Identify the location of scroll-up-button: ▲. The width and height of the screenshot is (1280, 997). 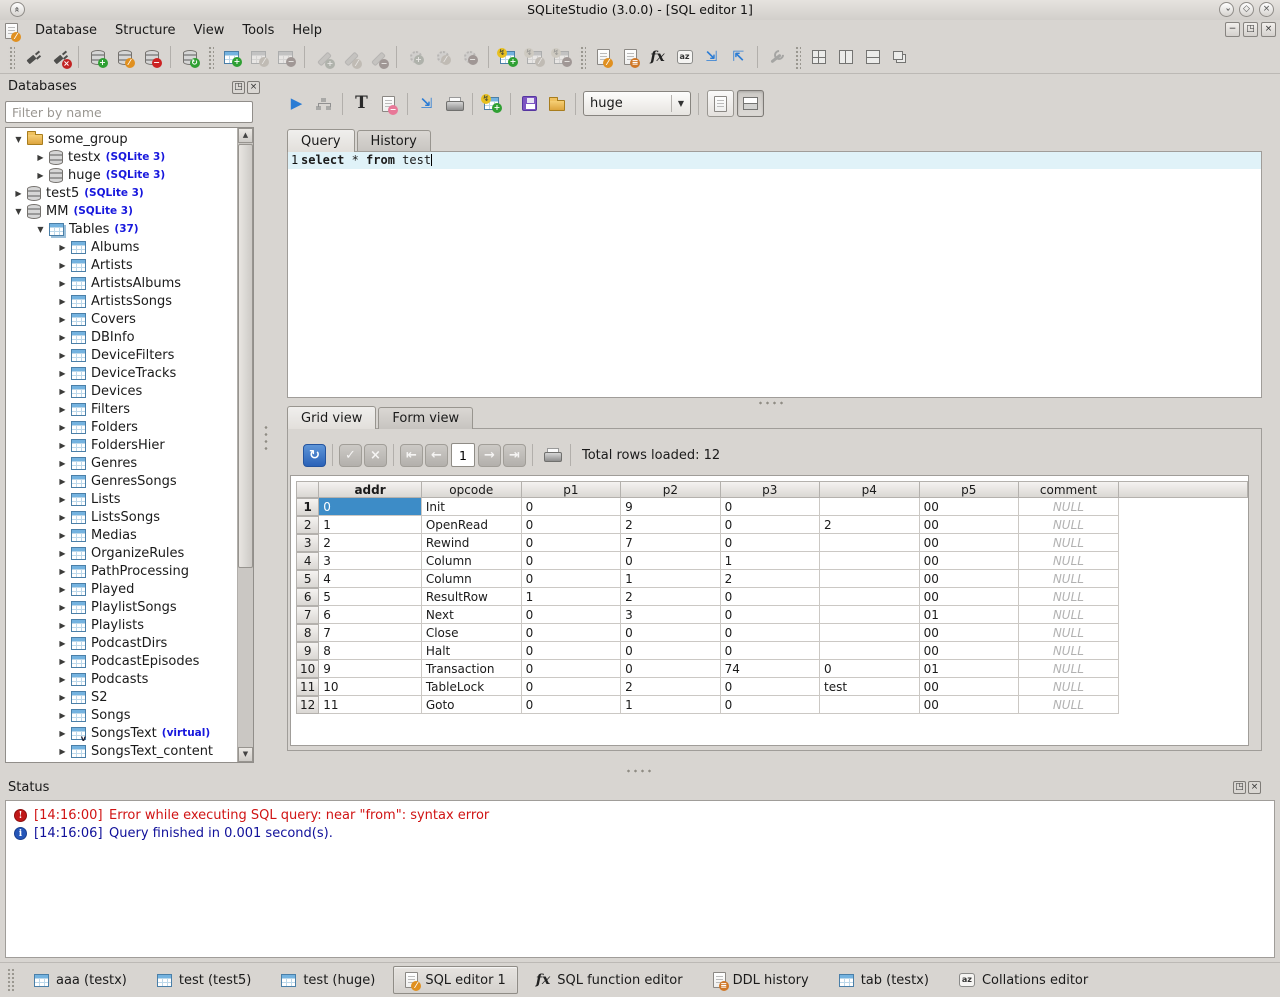
(245, 135).